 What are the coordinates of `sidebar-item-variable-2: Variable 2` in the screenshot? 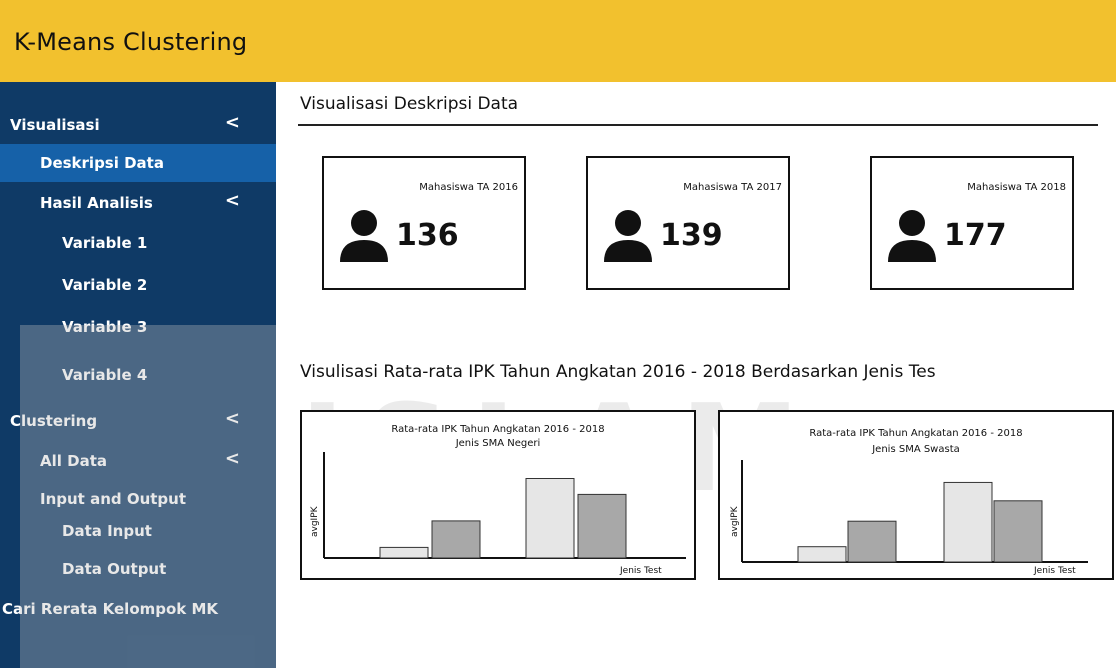 It's located at (138, 285).